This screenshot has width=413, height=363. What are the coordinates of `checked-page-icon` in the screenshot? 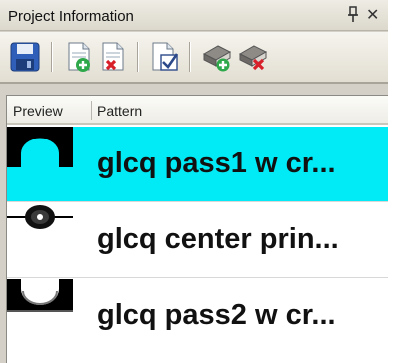 It's located at (165, 57).